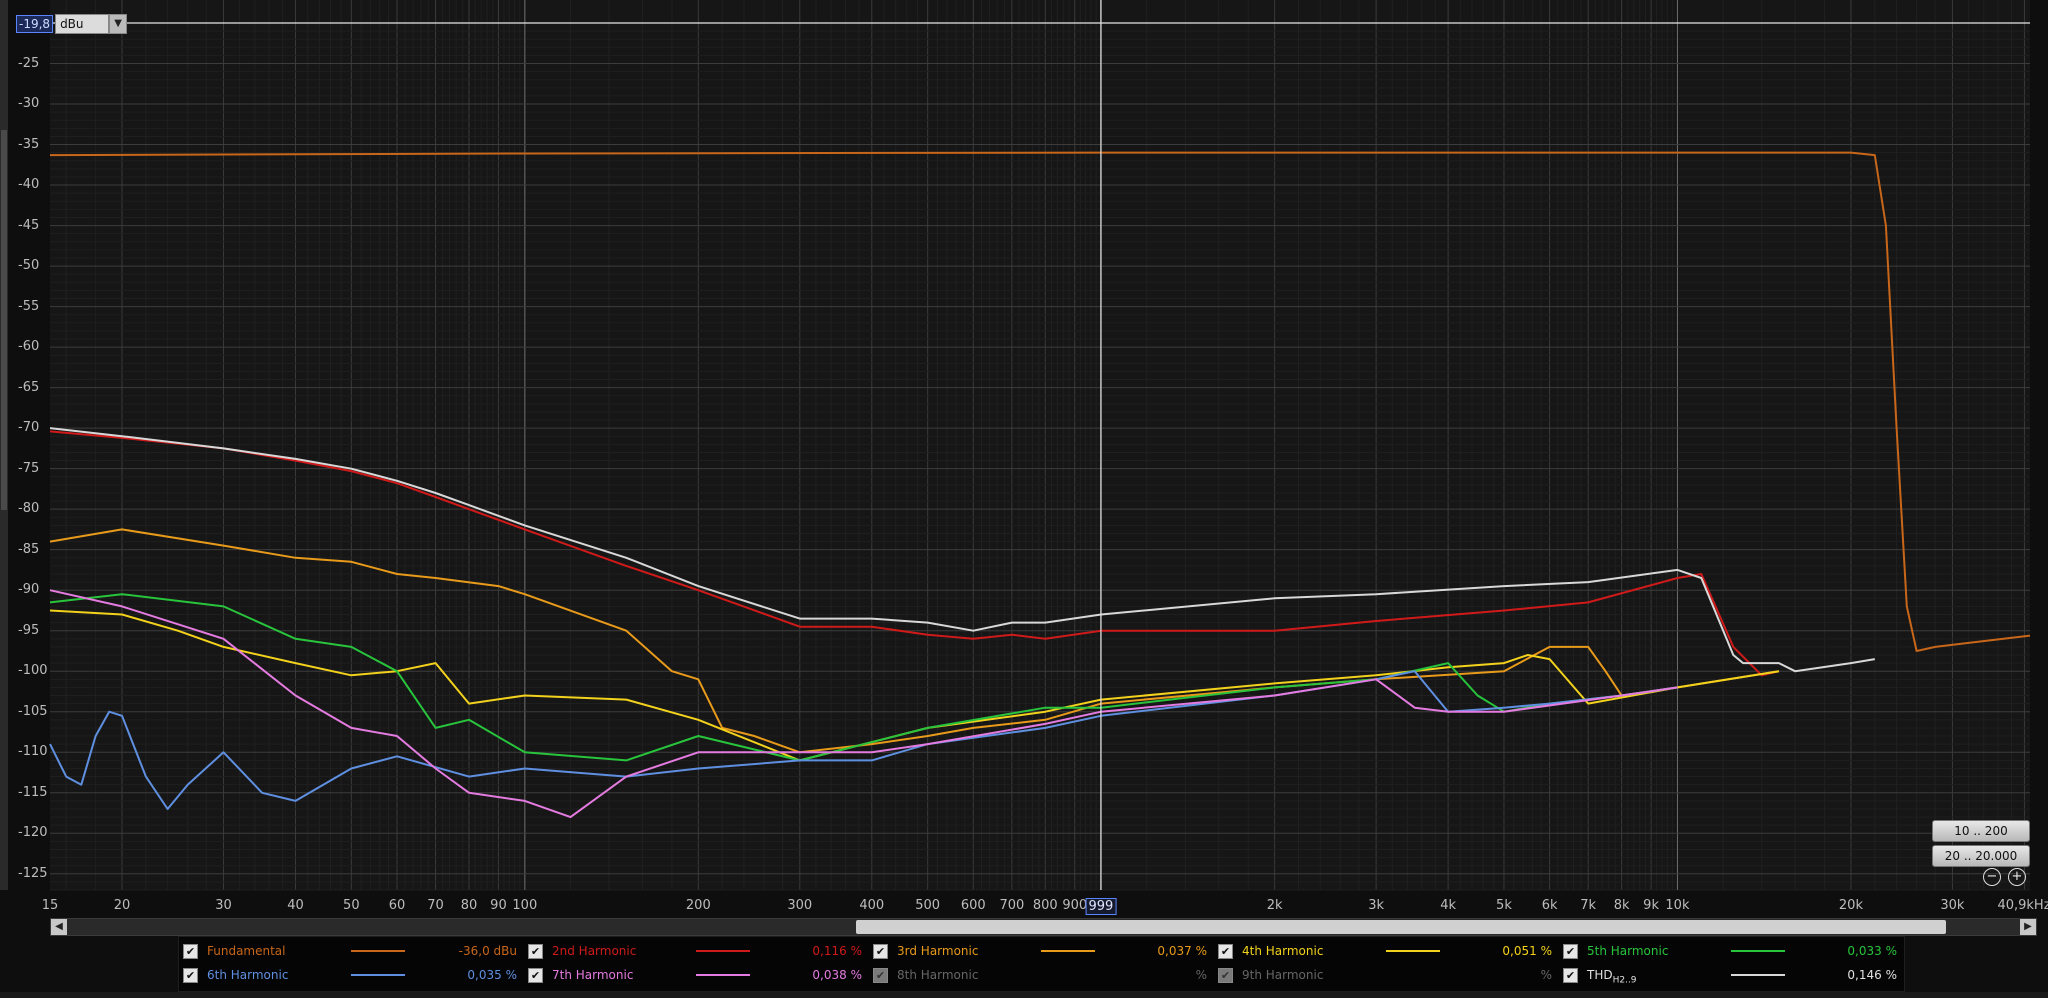 The height and width of the screenshot is (998, 2048). What do you see at coordinates (33, 711) in the screenshot?
I see `y-tick-label: -105` at bounding box center [33, 711].